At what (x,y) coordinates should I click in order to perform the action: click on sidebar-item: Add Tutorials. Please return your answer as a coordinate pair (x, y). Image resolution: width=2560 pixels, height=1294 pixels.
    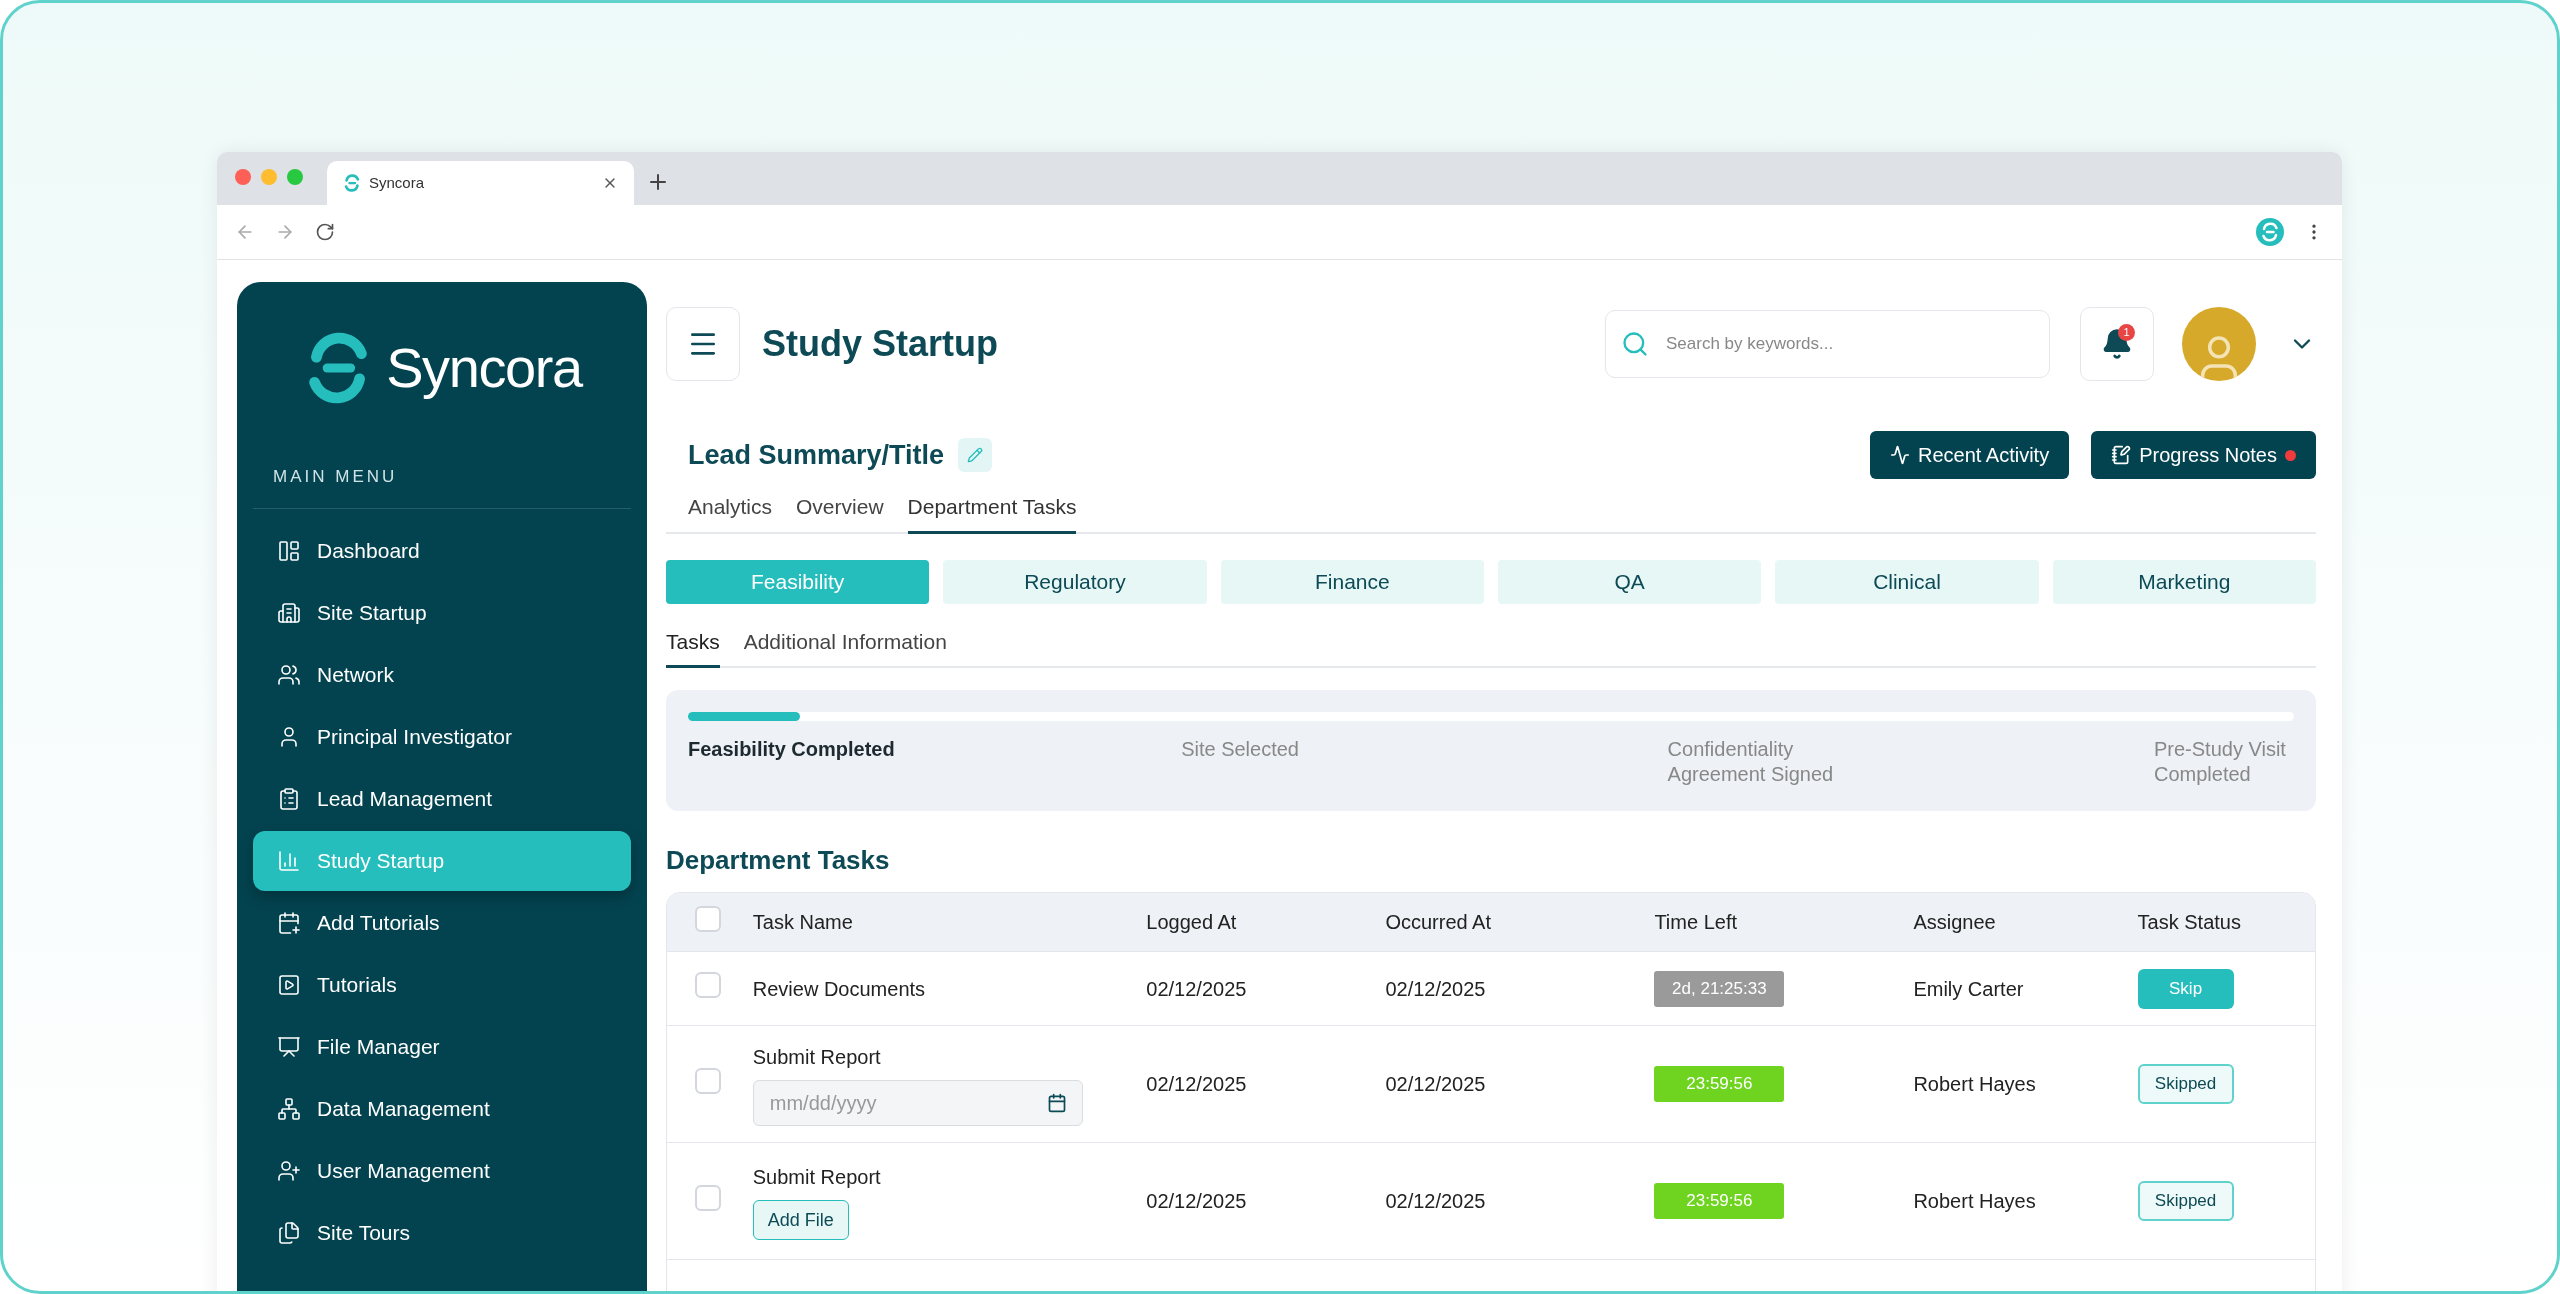
    Looking at the image, I should click on (442, 922).